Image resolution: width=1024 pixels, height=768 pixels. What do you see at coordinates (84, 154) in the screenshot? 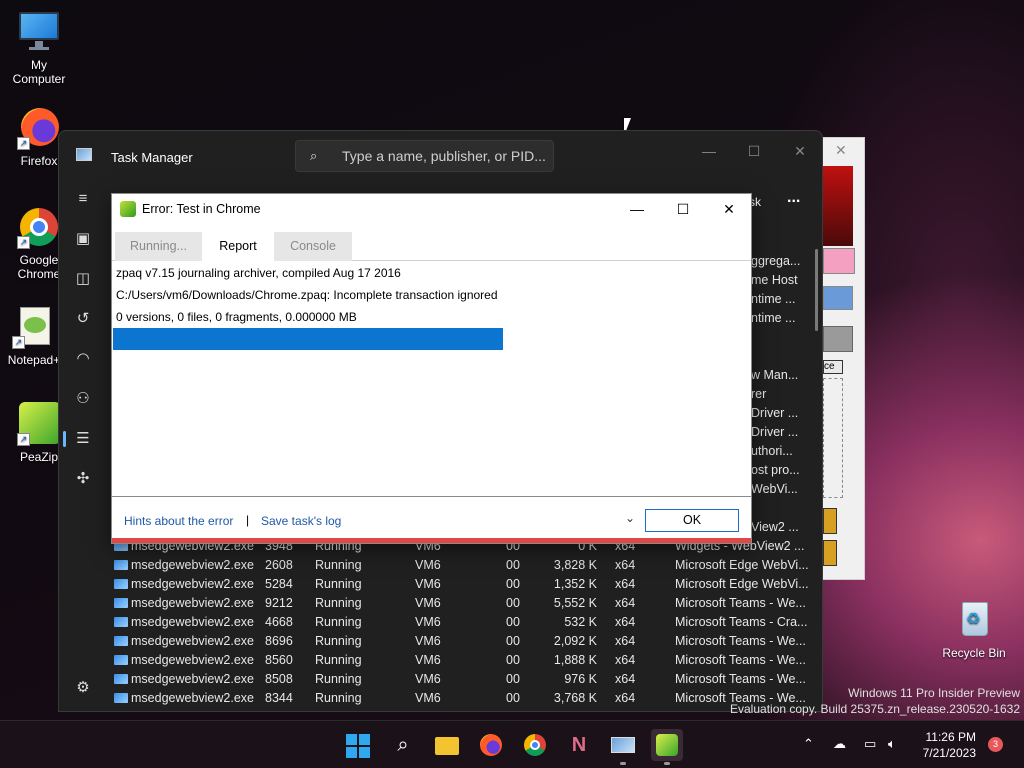
I see `task-manager-app-icon` at bounding box center [84, 154].